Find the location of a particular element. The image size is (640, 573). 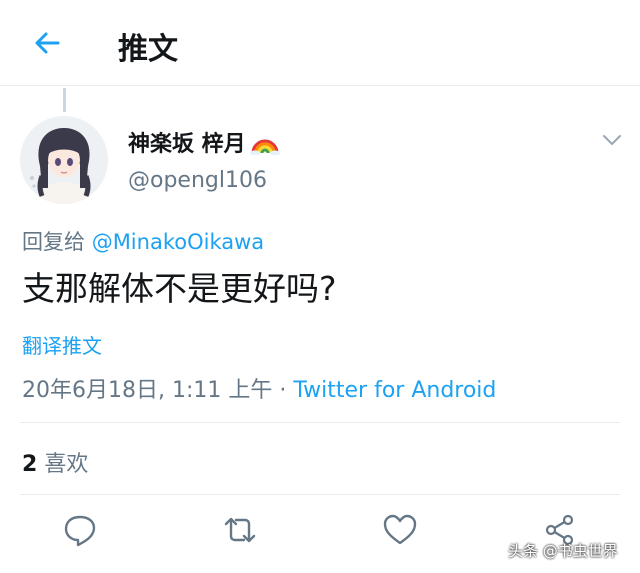

retweet-icon is located at coordinates (240, 530).